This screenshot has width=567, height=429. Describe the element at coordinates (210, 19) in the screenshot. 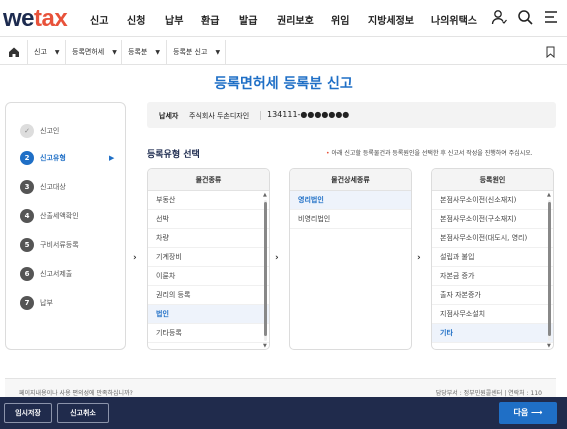

I see `menu-item-refund: 환급` at that location.